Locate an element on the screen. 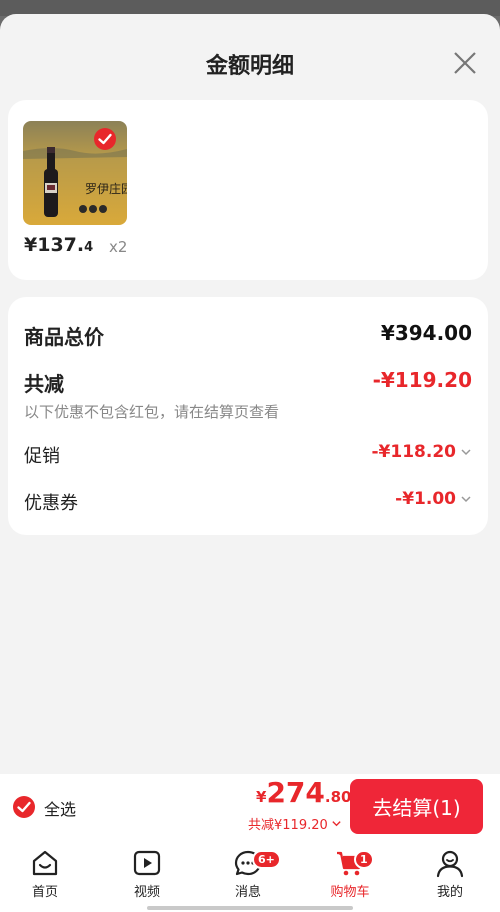 The width and height of the screenshot is (500, 912). total-price-row: 商品总价 ¥394.00 is located at coordinates (248, 335).